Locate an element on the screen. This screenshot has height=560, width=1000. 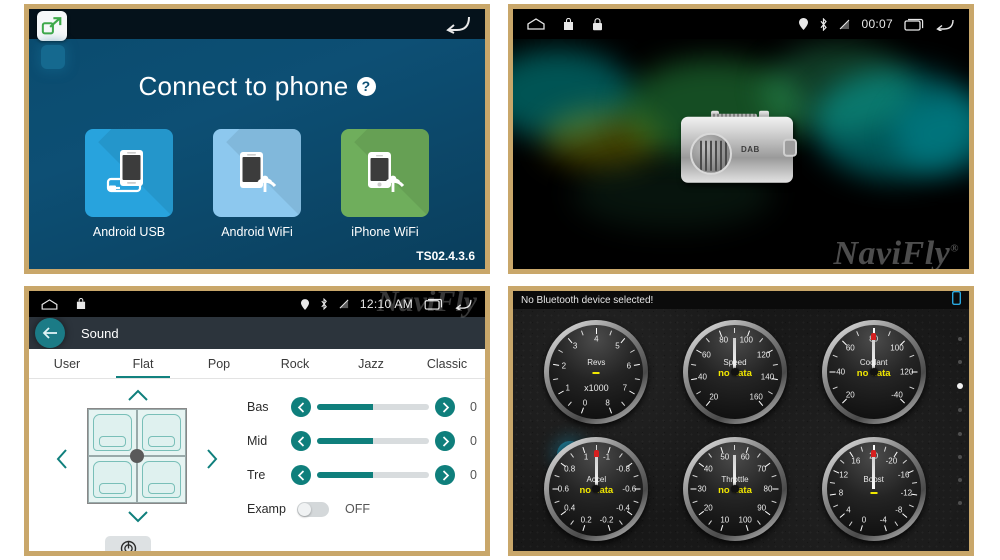
tile-android-usb: Android USB is located at coordinates (129, 184).